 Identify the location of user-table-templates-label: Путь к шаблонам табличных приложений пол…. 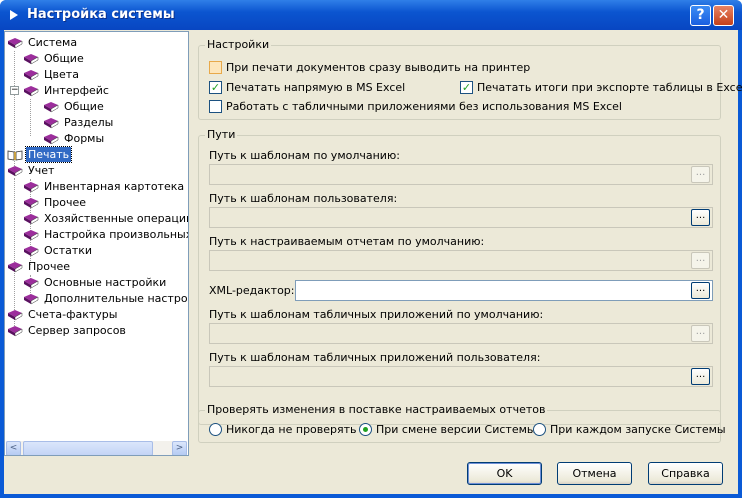
(375, 357).